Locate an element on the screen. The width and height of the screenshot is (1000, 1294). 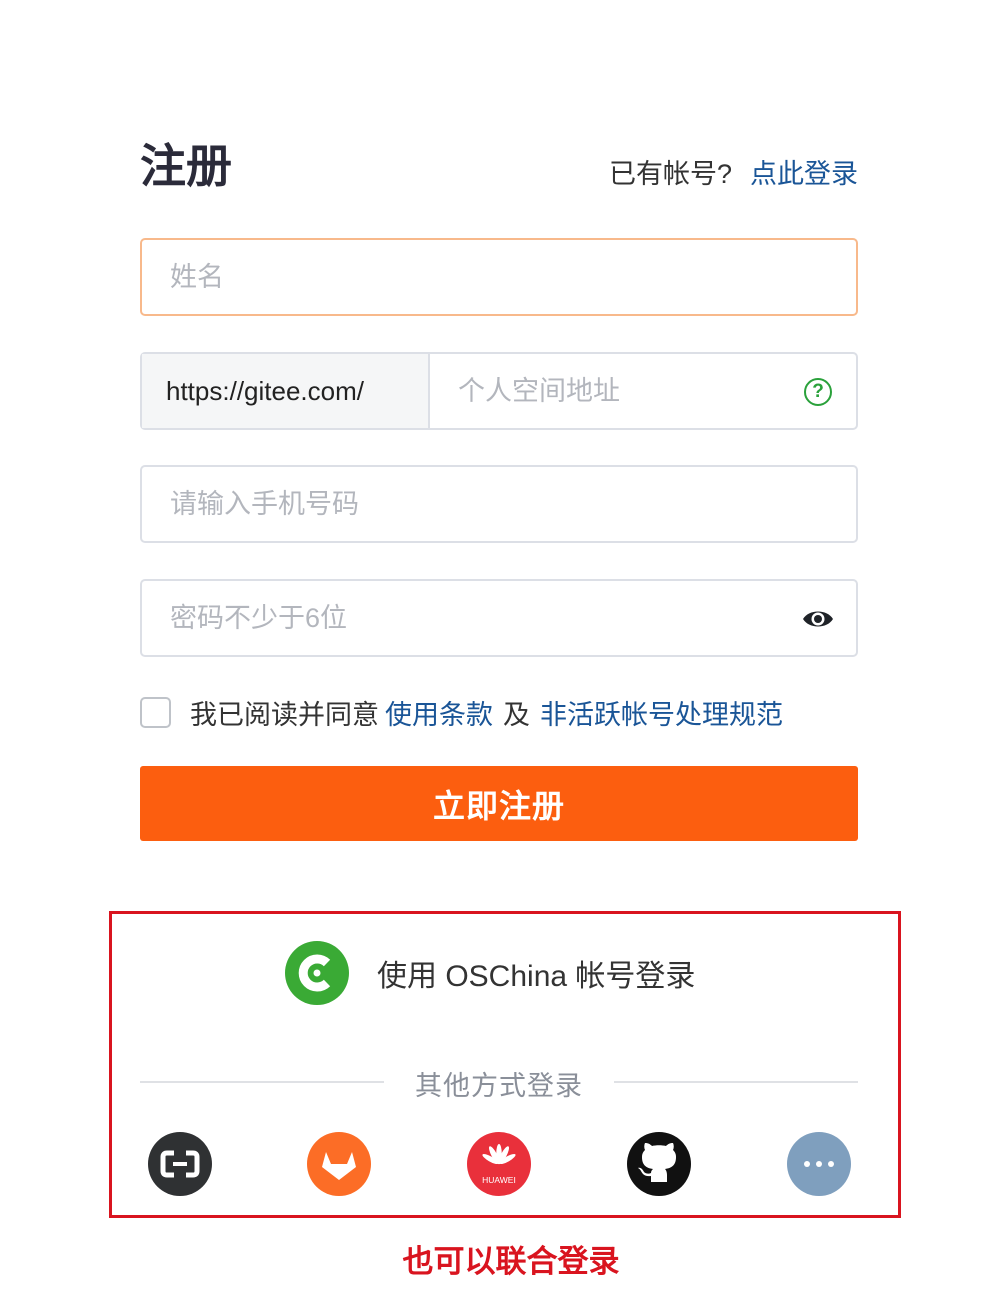
oschina-login-button: 使用 OSChina 帐号登录 is located at coordinates (490, 973).